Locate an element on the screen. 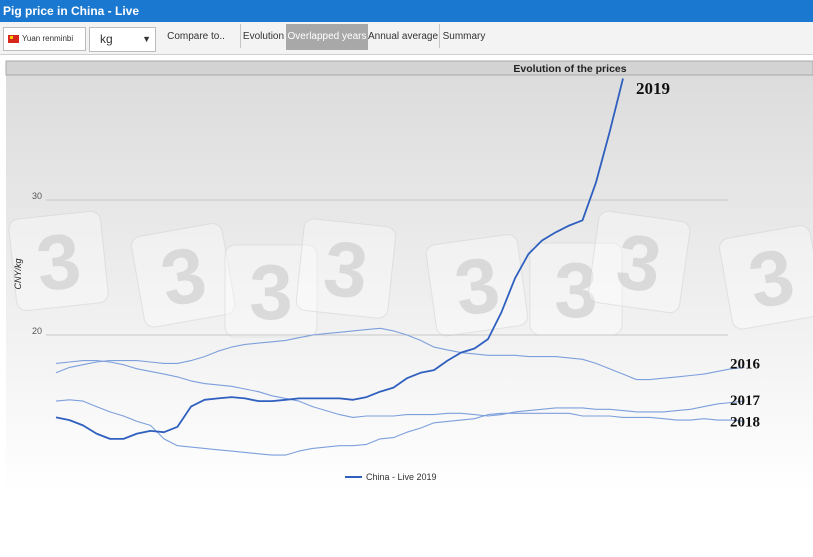 Image resolution: width=813 pixels, height=557 pixels. legend-label: China - Live 2019 is located at coordinates (401, 477).